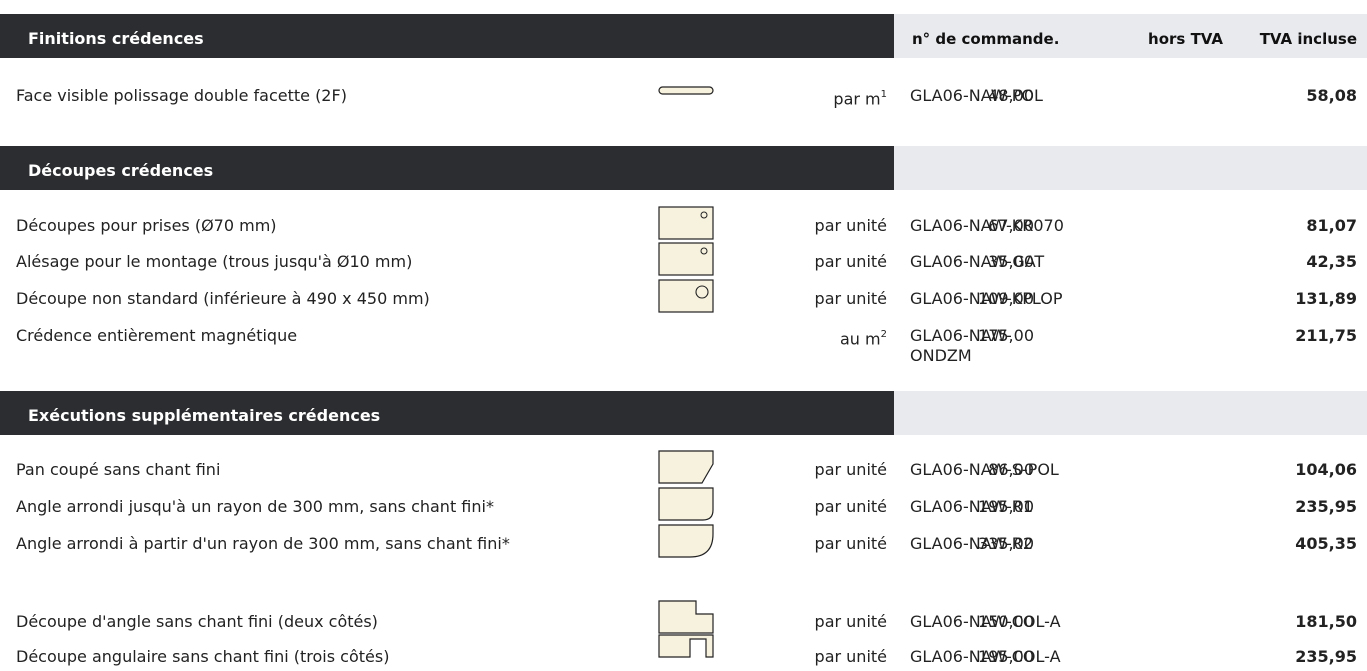 The height and width of the screenshot is (671, 1367). I want to click on u-notch-icon, so click(686, 646).